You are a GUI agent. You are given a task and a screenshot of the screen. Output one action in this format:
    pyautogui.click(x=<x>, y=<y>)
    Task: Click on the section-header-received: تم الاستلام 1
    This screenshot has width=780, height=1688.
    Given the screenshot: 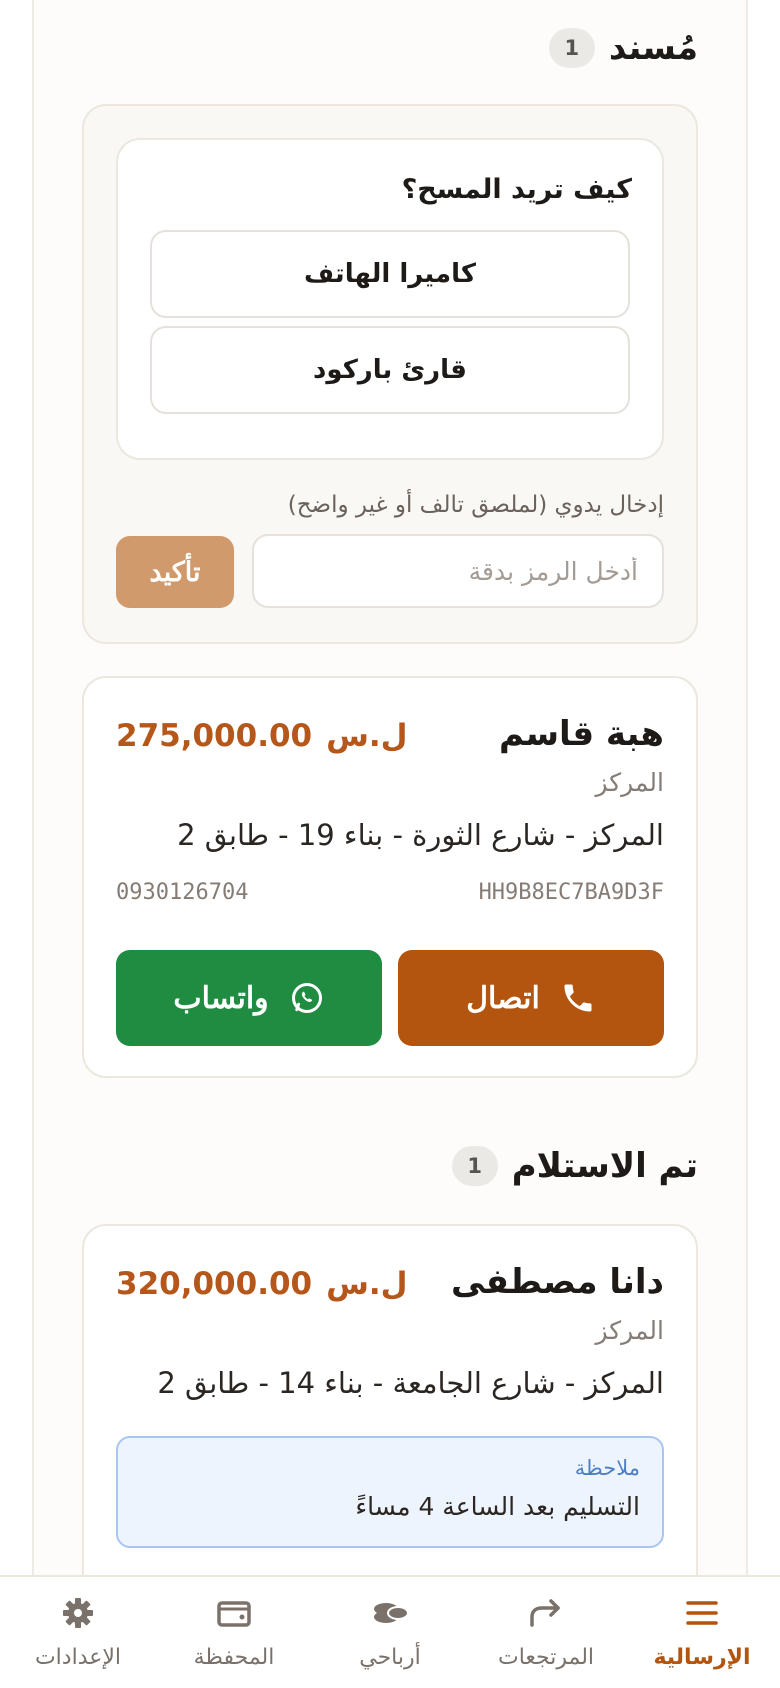 What is the action you would take?
    pyautogui.click(x=574, y=1166)
    